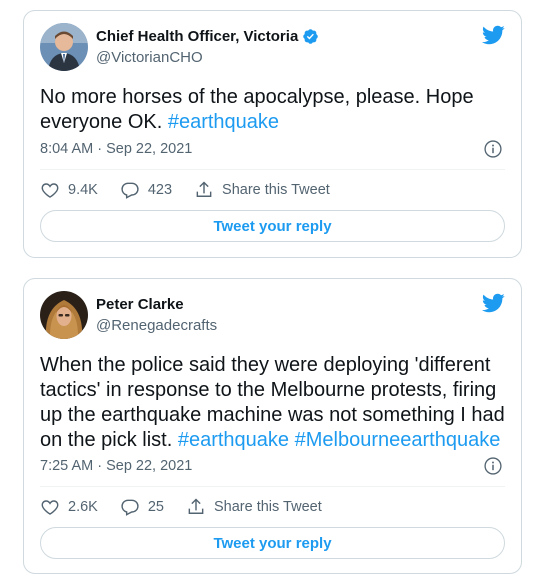 This screenshot has width=544, height=581. I want to click on reply-count: 423, so click(160, 190).